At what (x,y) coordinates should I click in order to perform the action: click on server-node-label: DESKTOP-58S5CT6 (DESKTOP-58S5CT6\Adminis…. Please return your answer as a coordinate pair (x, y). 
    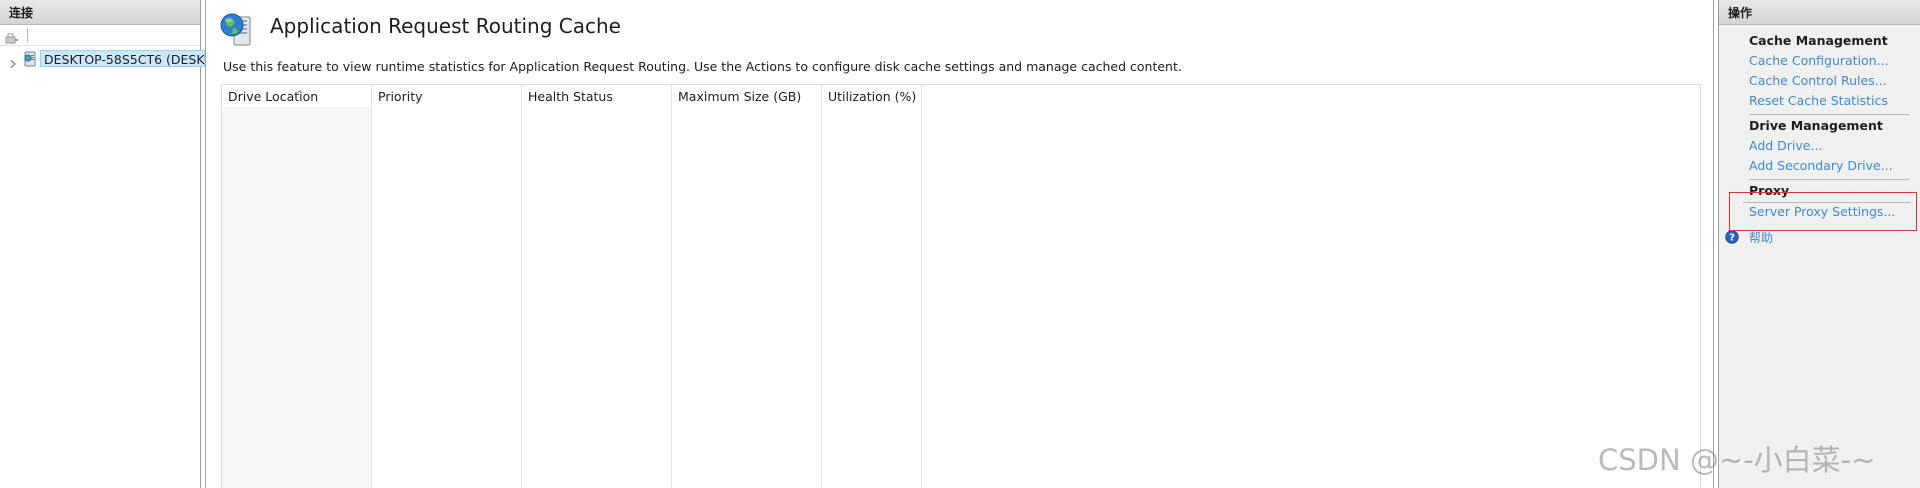
    Looking at the image, I should click on (122, 58).